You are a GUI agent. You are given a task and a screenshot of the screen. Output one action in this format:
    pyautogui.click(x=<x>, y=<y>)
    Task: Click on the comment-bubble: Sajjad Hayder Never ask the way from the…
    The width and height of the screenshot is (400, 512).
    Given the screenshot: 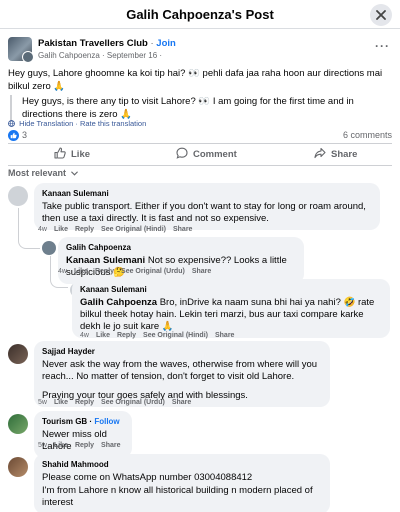 What is the action you would take?
    pyautogui.click(x=182, y=374)
    